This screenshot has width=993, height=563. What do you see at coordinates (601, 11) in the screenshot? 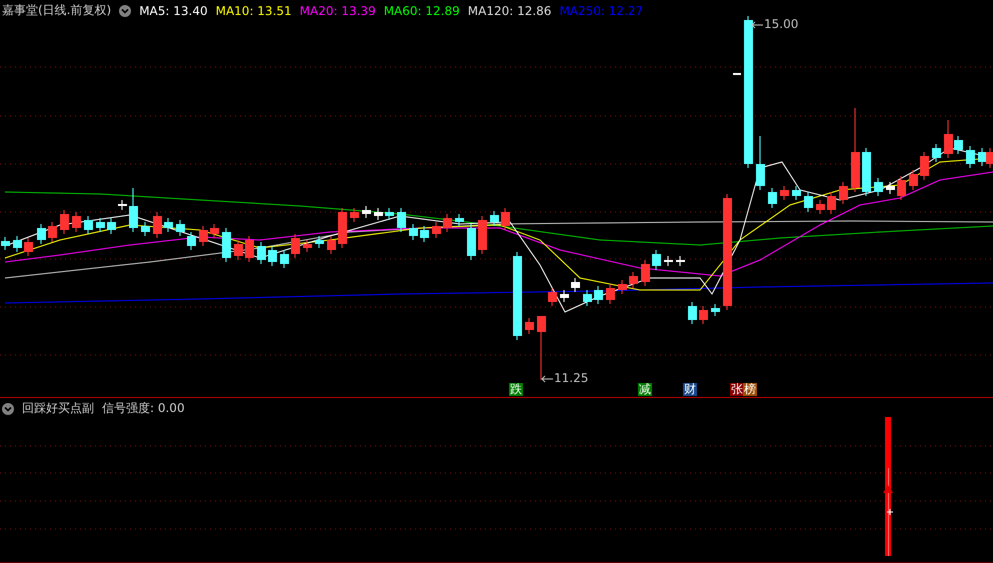
I see `indicator-reading: MA250: 12.27` at bounding box center [601, 11].